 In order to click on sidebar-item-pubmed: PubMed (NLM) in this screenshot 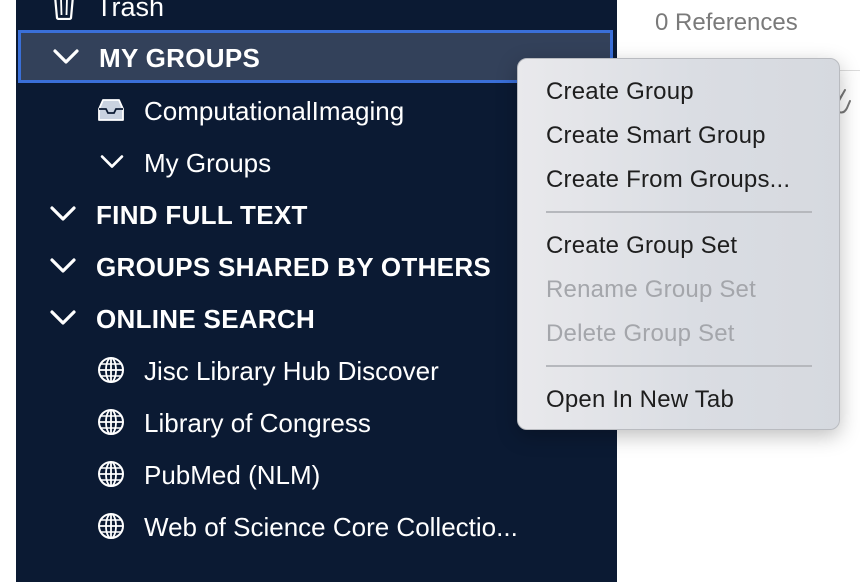, I will do `click(316, 474)`.